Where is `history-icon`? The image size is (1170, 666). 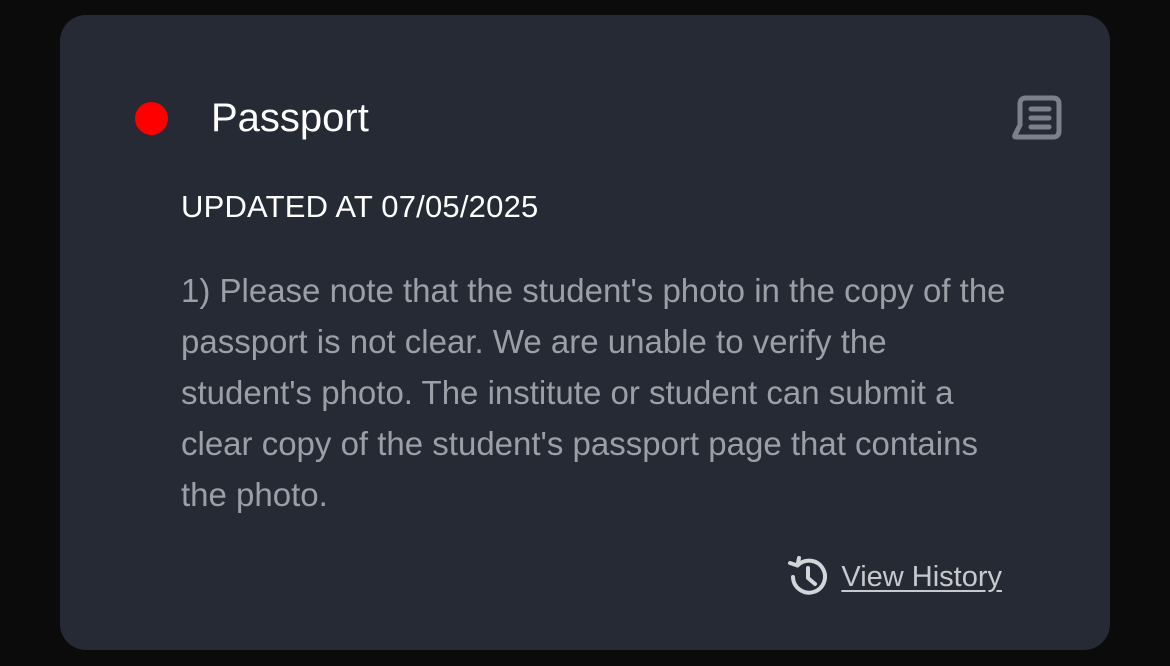 history-icon is located at coordinates (808, 575).